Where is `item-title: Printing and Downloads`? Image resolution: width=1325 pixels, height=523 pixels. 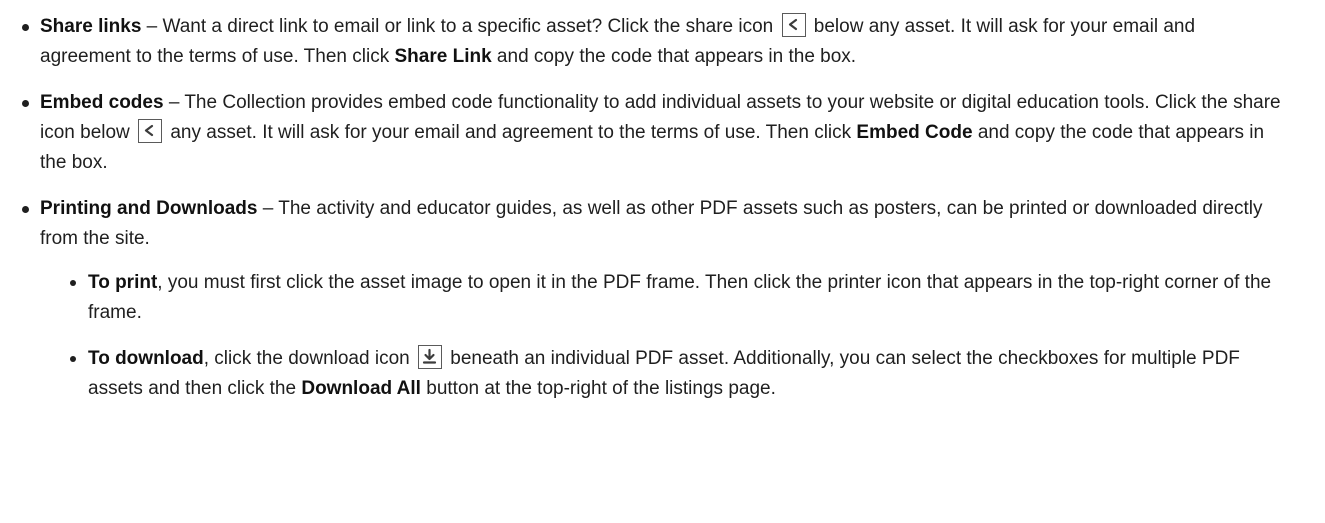 item-title: Printing and Downloads is located at coordinates (149, 208).